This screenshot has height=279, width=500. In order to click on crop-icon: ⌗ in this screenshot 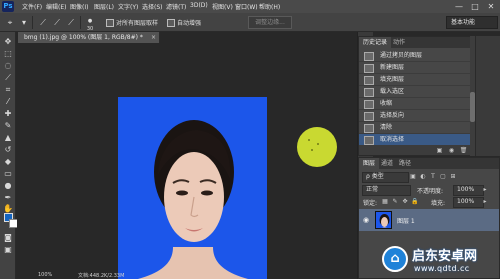, I will do `click(8, 89)`.